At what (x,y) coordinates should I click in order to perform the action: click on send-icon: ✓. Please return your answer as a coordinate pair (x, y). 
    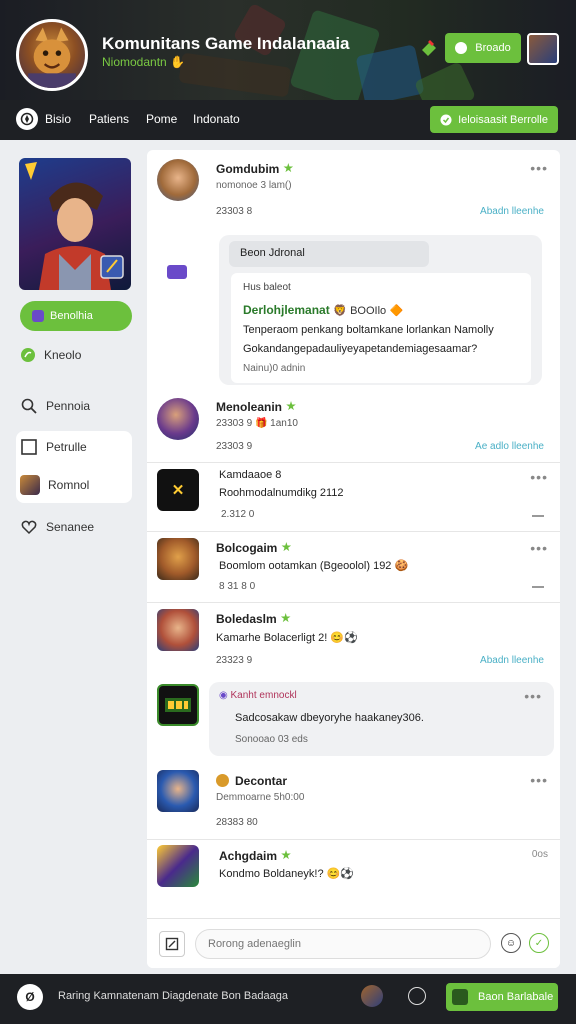
    Looking at the image, I should click on (539, 943).